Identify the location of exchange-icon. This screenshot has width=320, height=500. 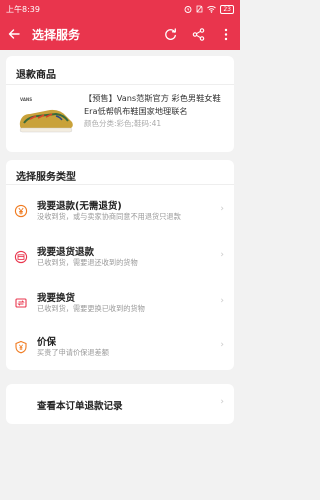
(21, 303).